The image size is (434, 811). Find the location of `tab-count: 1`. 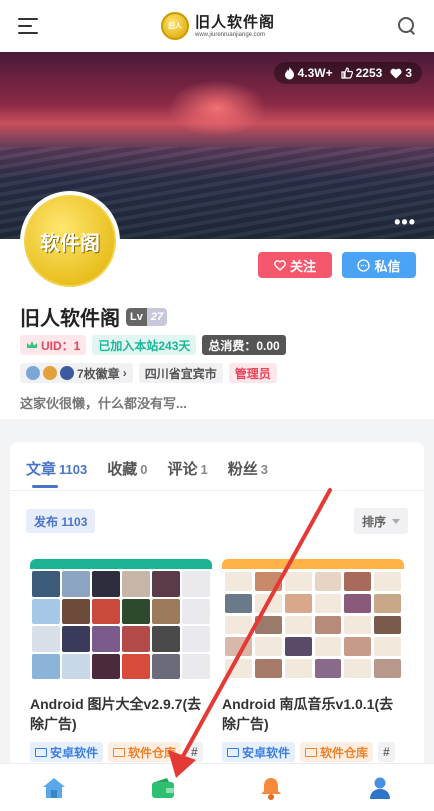

tab-count: 1 is located at coordinates (204, 469).